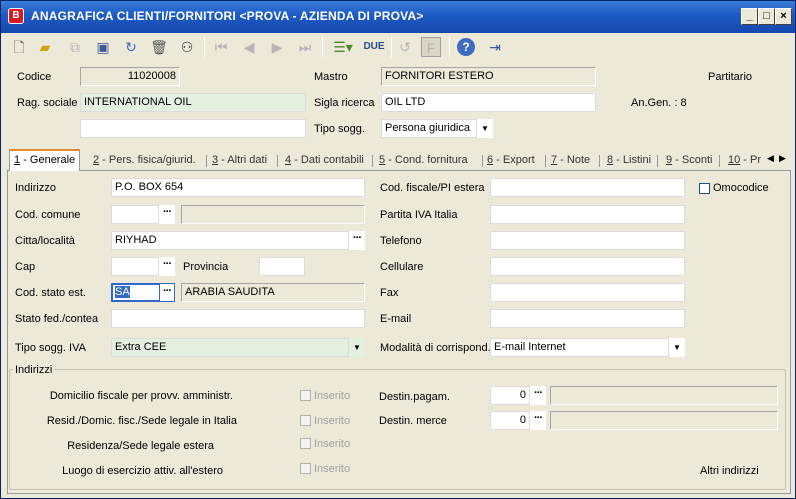 The width and height of the screenshot is (796, 499). Describe the element at coordinates (135, 214) in the screenshot. I see `cod-comune-field` at that location.